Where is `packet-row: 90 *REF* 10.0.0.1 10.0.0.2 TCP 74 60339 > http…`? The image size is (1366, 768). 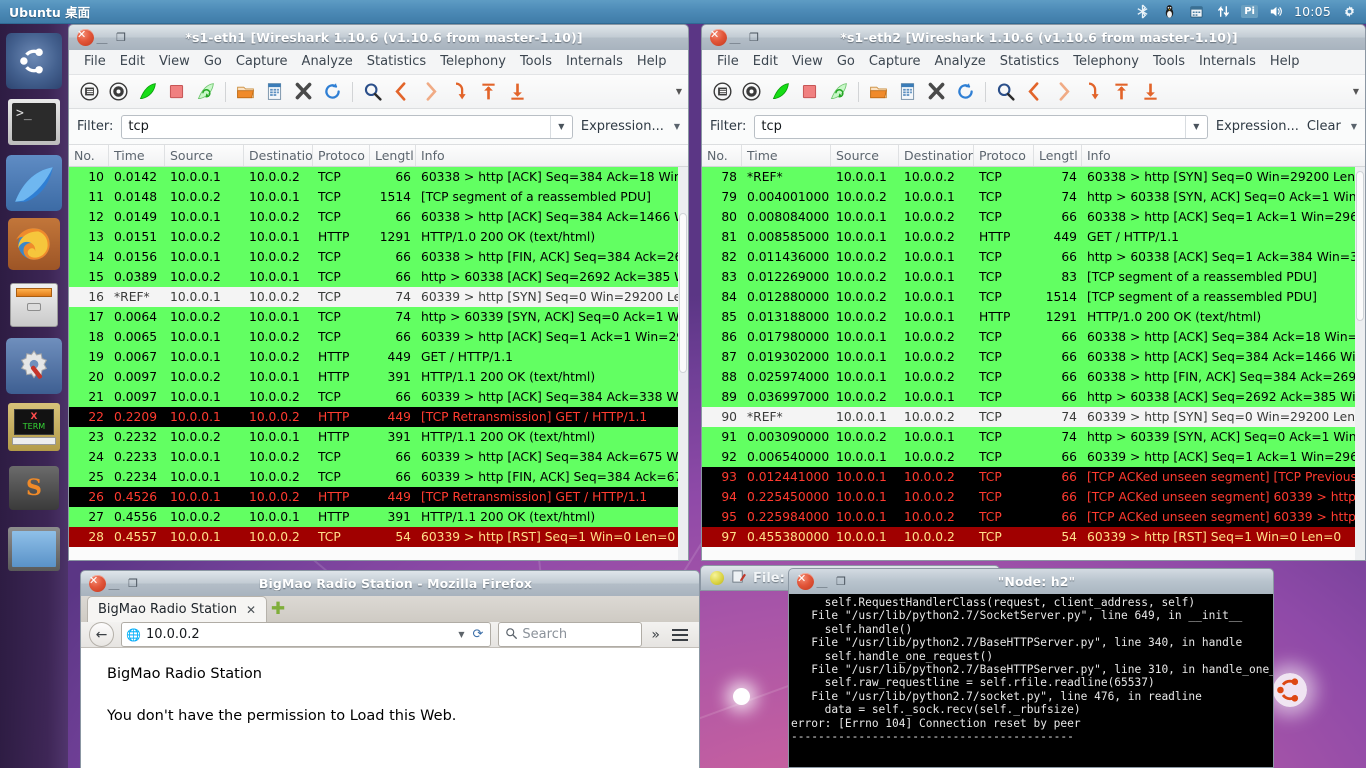 packet-row: 90 *REF* 10.0.0.1 10.0.0.2 TCP 74 60339 > http… is located at coordinates (1033, 417).